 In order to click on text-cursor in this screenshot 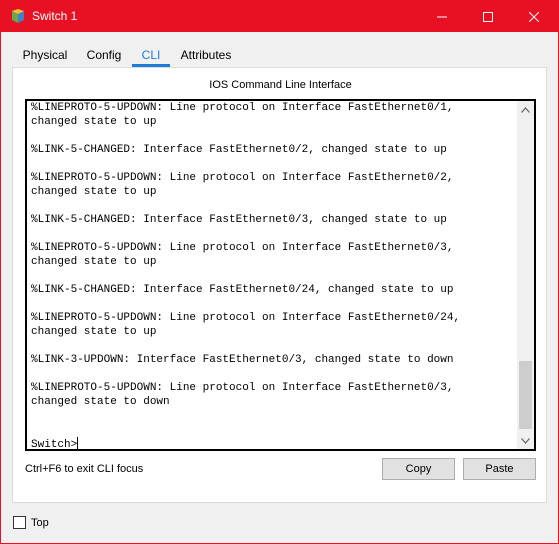, I will do `click(78, 443)`.